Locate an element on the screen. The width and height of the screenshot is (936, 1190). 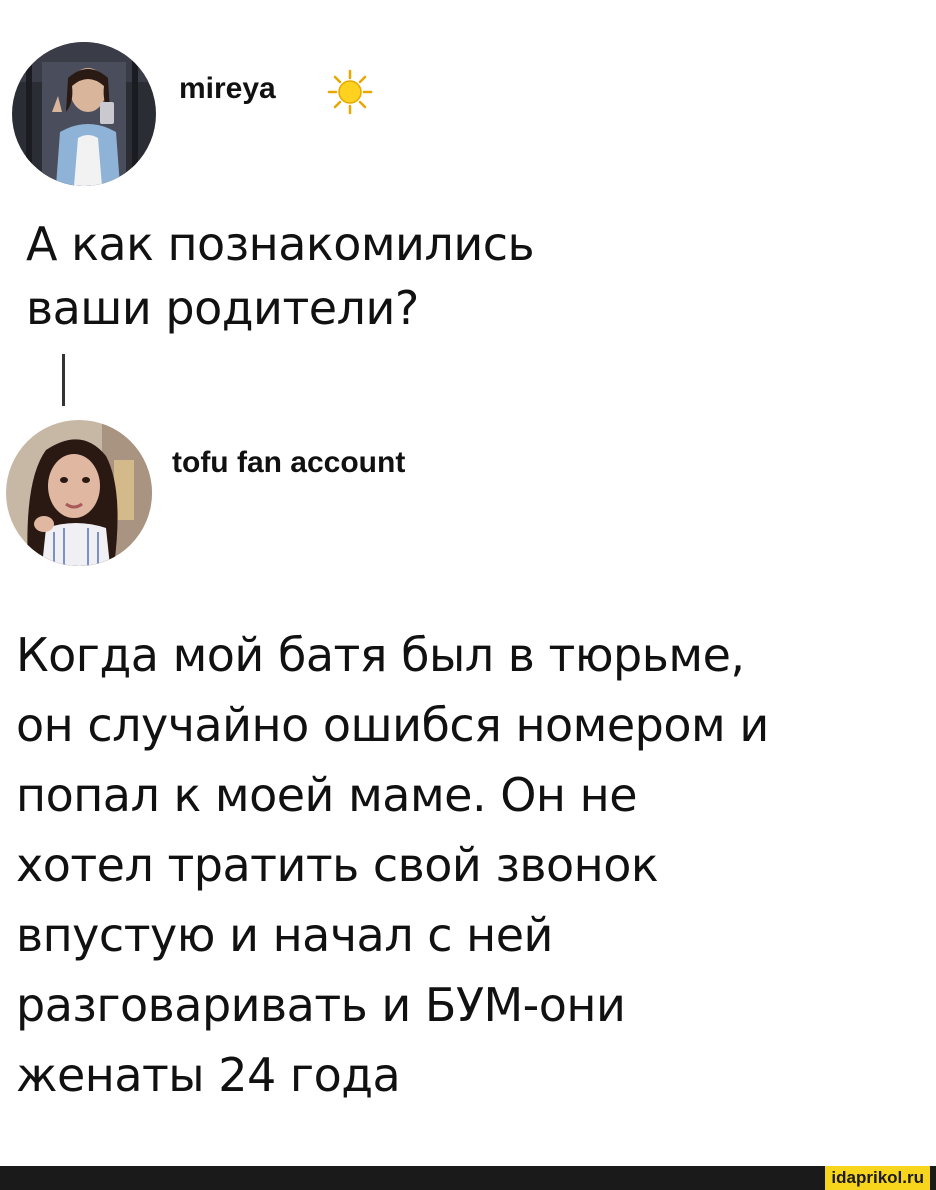
post-text-line: А как познакомились is located at coordinates (280, 244).